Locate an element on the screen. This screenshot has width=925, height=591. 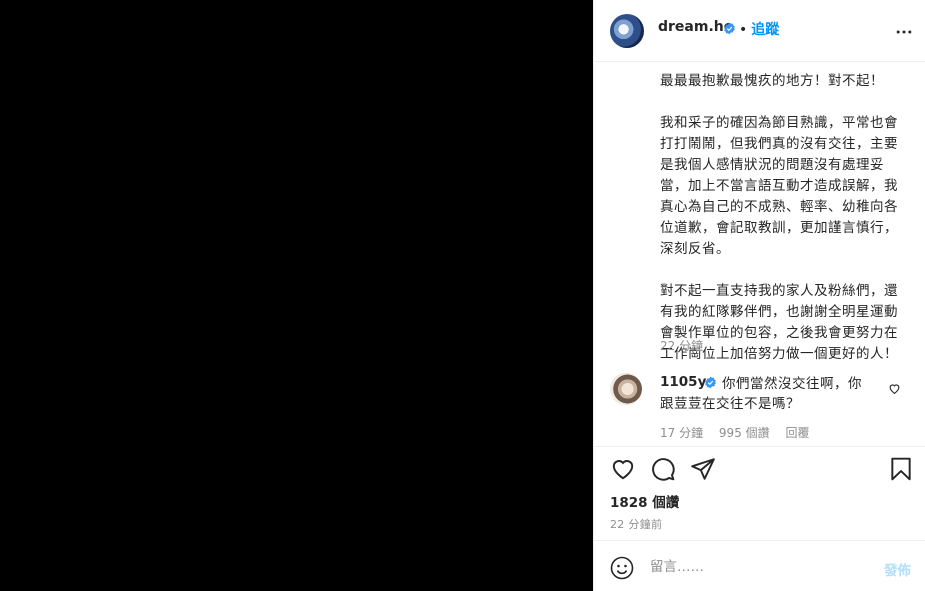
comment-input is located at coordinates (760, 567).